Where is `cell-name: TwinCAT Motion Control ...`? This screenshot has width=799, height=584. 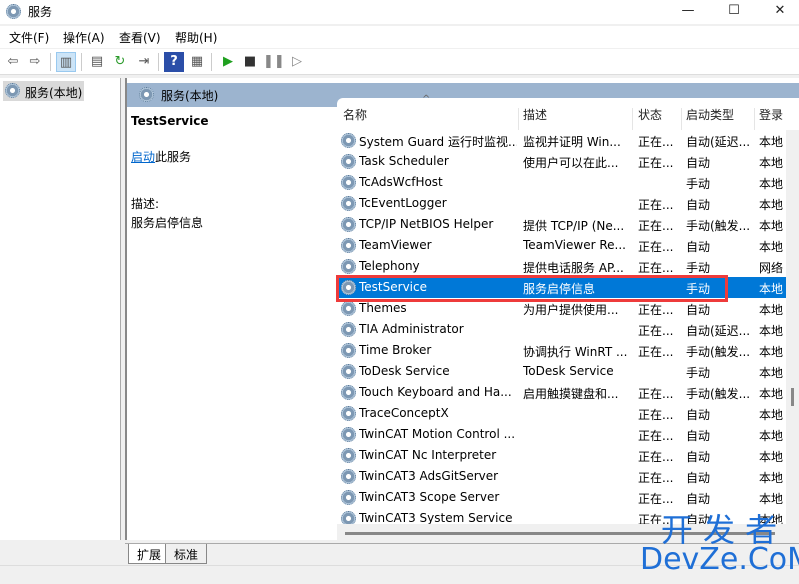
cell-name: TwinCAT Motion Control ... is located at coordinates (437, 434).